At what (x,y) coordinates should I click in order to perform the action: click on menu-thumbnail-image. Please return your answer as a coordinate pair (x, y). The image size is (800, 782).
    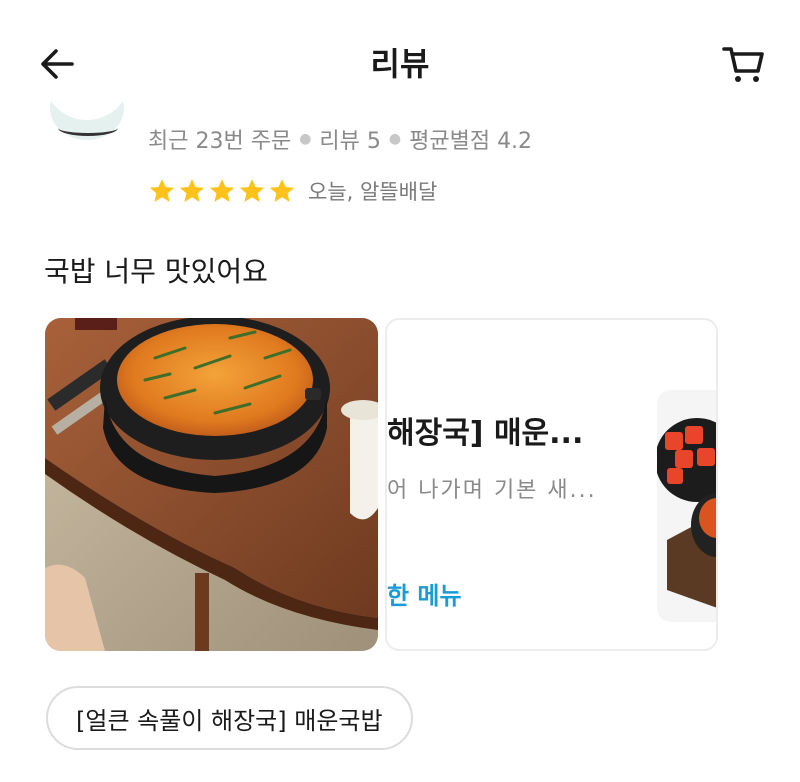
    Looking at the image, I should click on (686, 506).